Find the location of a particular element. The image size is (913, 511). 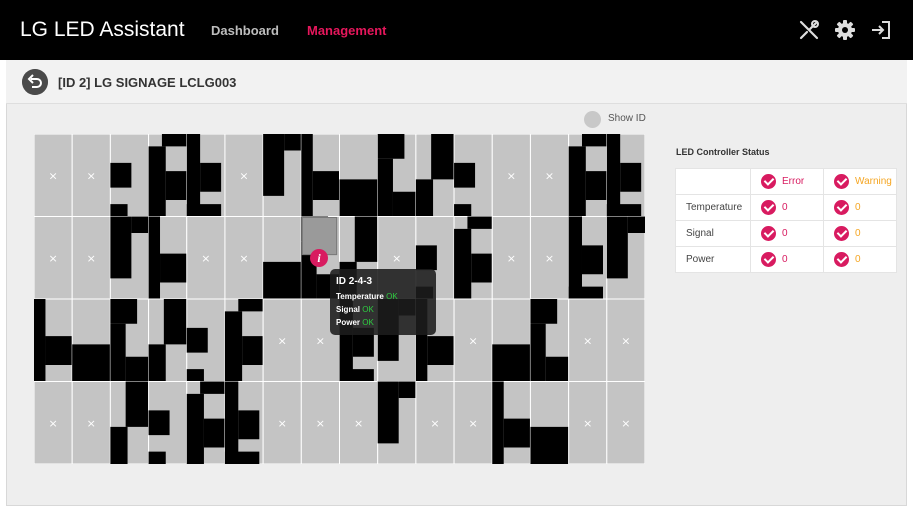

status-row: Power 0 0 is located at coordinates (786, 259).